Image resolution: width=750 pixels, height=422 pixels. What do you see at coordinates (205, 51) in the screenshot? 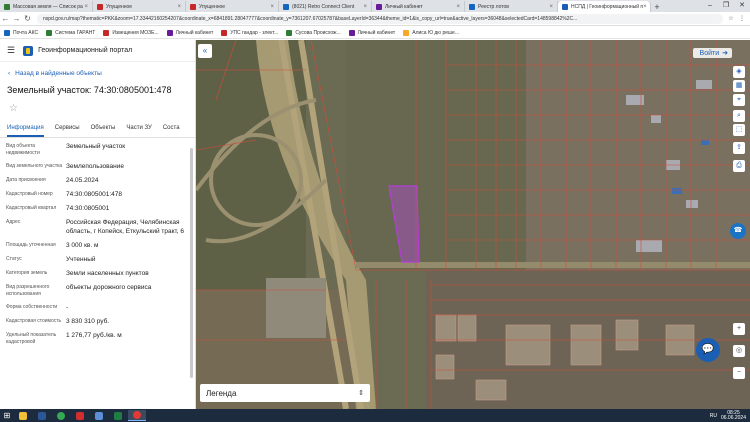
I see `collapse-panel-button: «` at bounding box center [205, 51].